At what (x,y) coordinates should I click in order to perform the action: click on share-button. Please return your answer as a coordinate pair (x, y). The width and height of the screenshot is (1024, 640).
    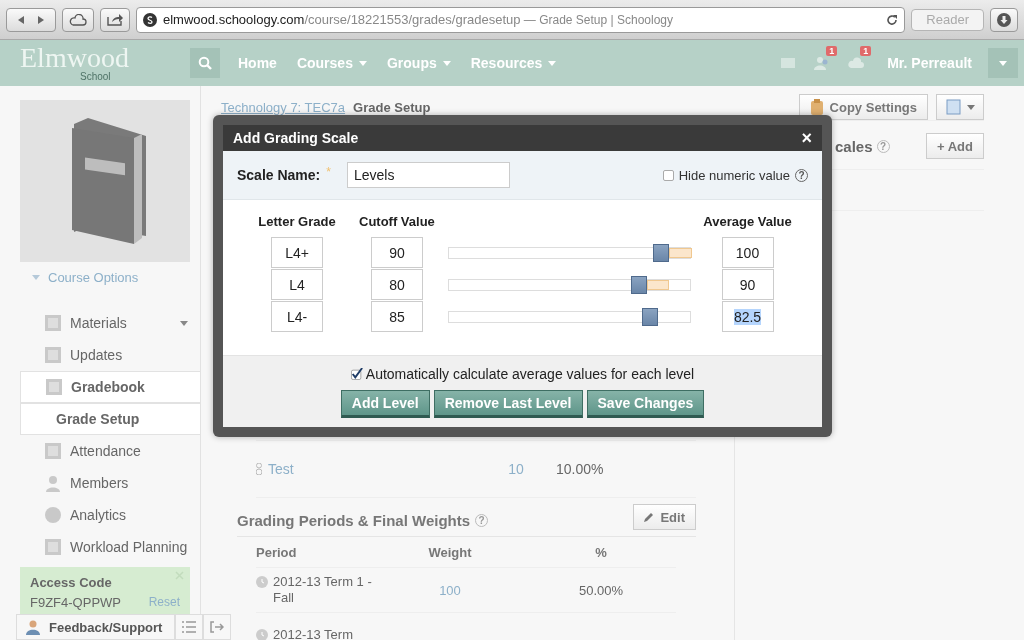
    Looking at the image, I should click on (115, 19).